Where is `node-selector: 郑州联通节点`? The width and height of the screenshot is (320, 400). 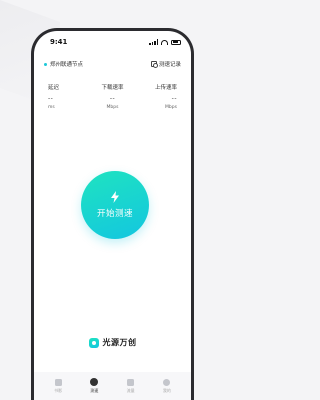
node-selector: 郑州联通节点 is located at coordinates (63, 64).